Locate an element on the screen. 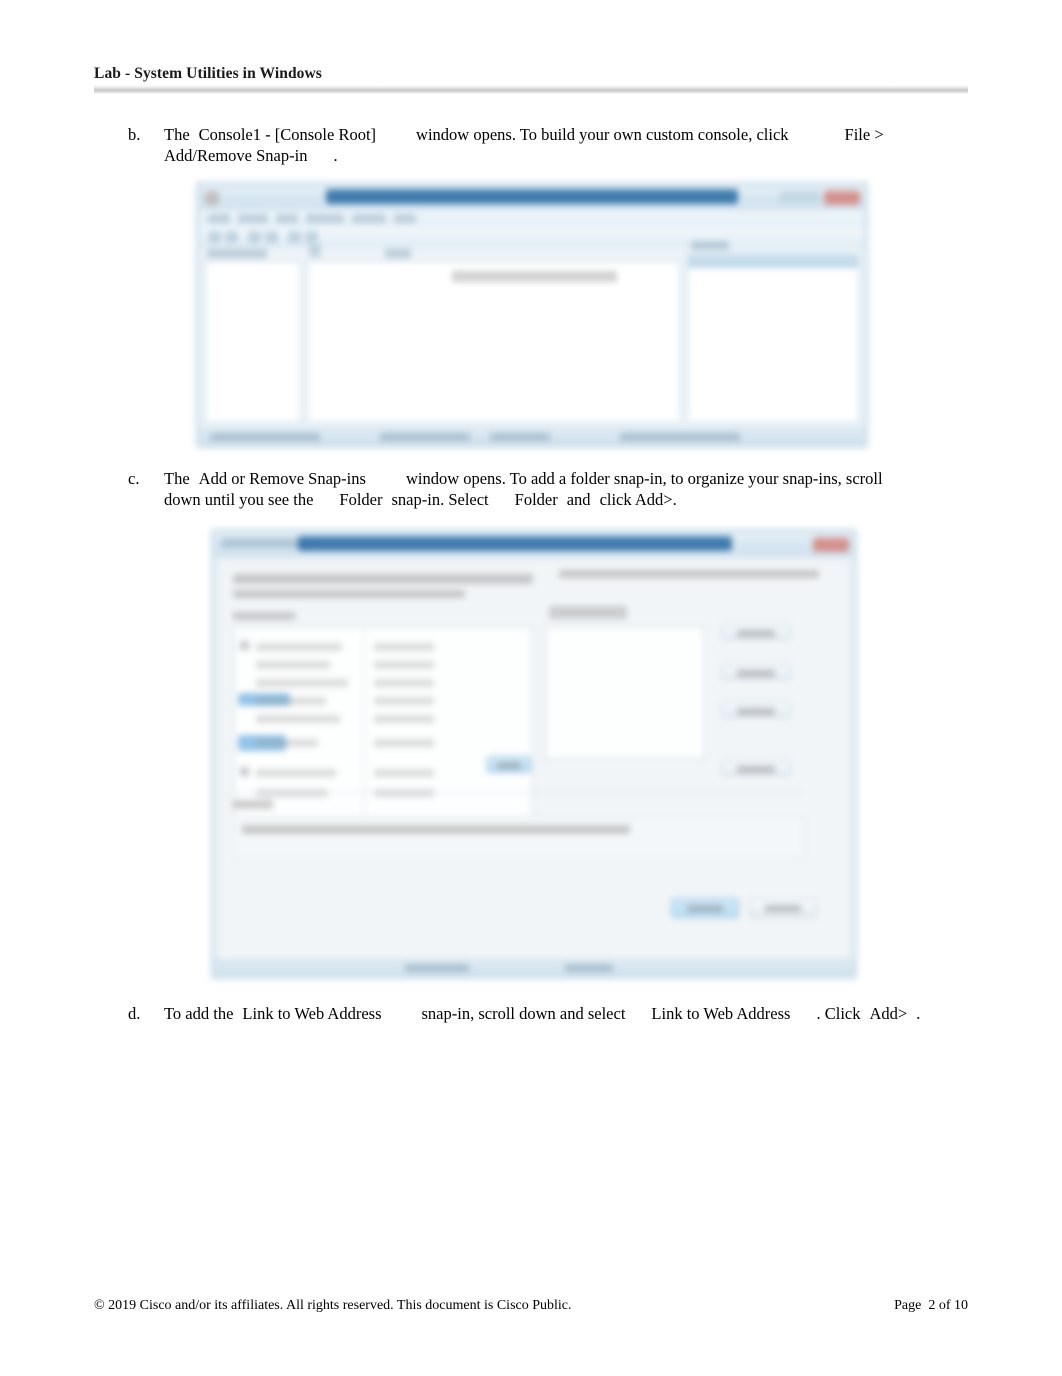 This screenshot has width=1062, height=1376. list-column-divider is located at coordinates (364, 723).